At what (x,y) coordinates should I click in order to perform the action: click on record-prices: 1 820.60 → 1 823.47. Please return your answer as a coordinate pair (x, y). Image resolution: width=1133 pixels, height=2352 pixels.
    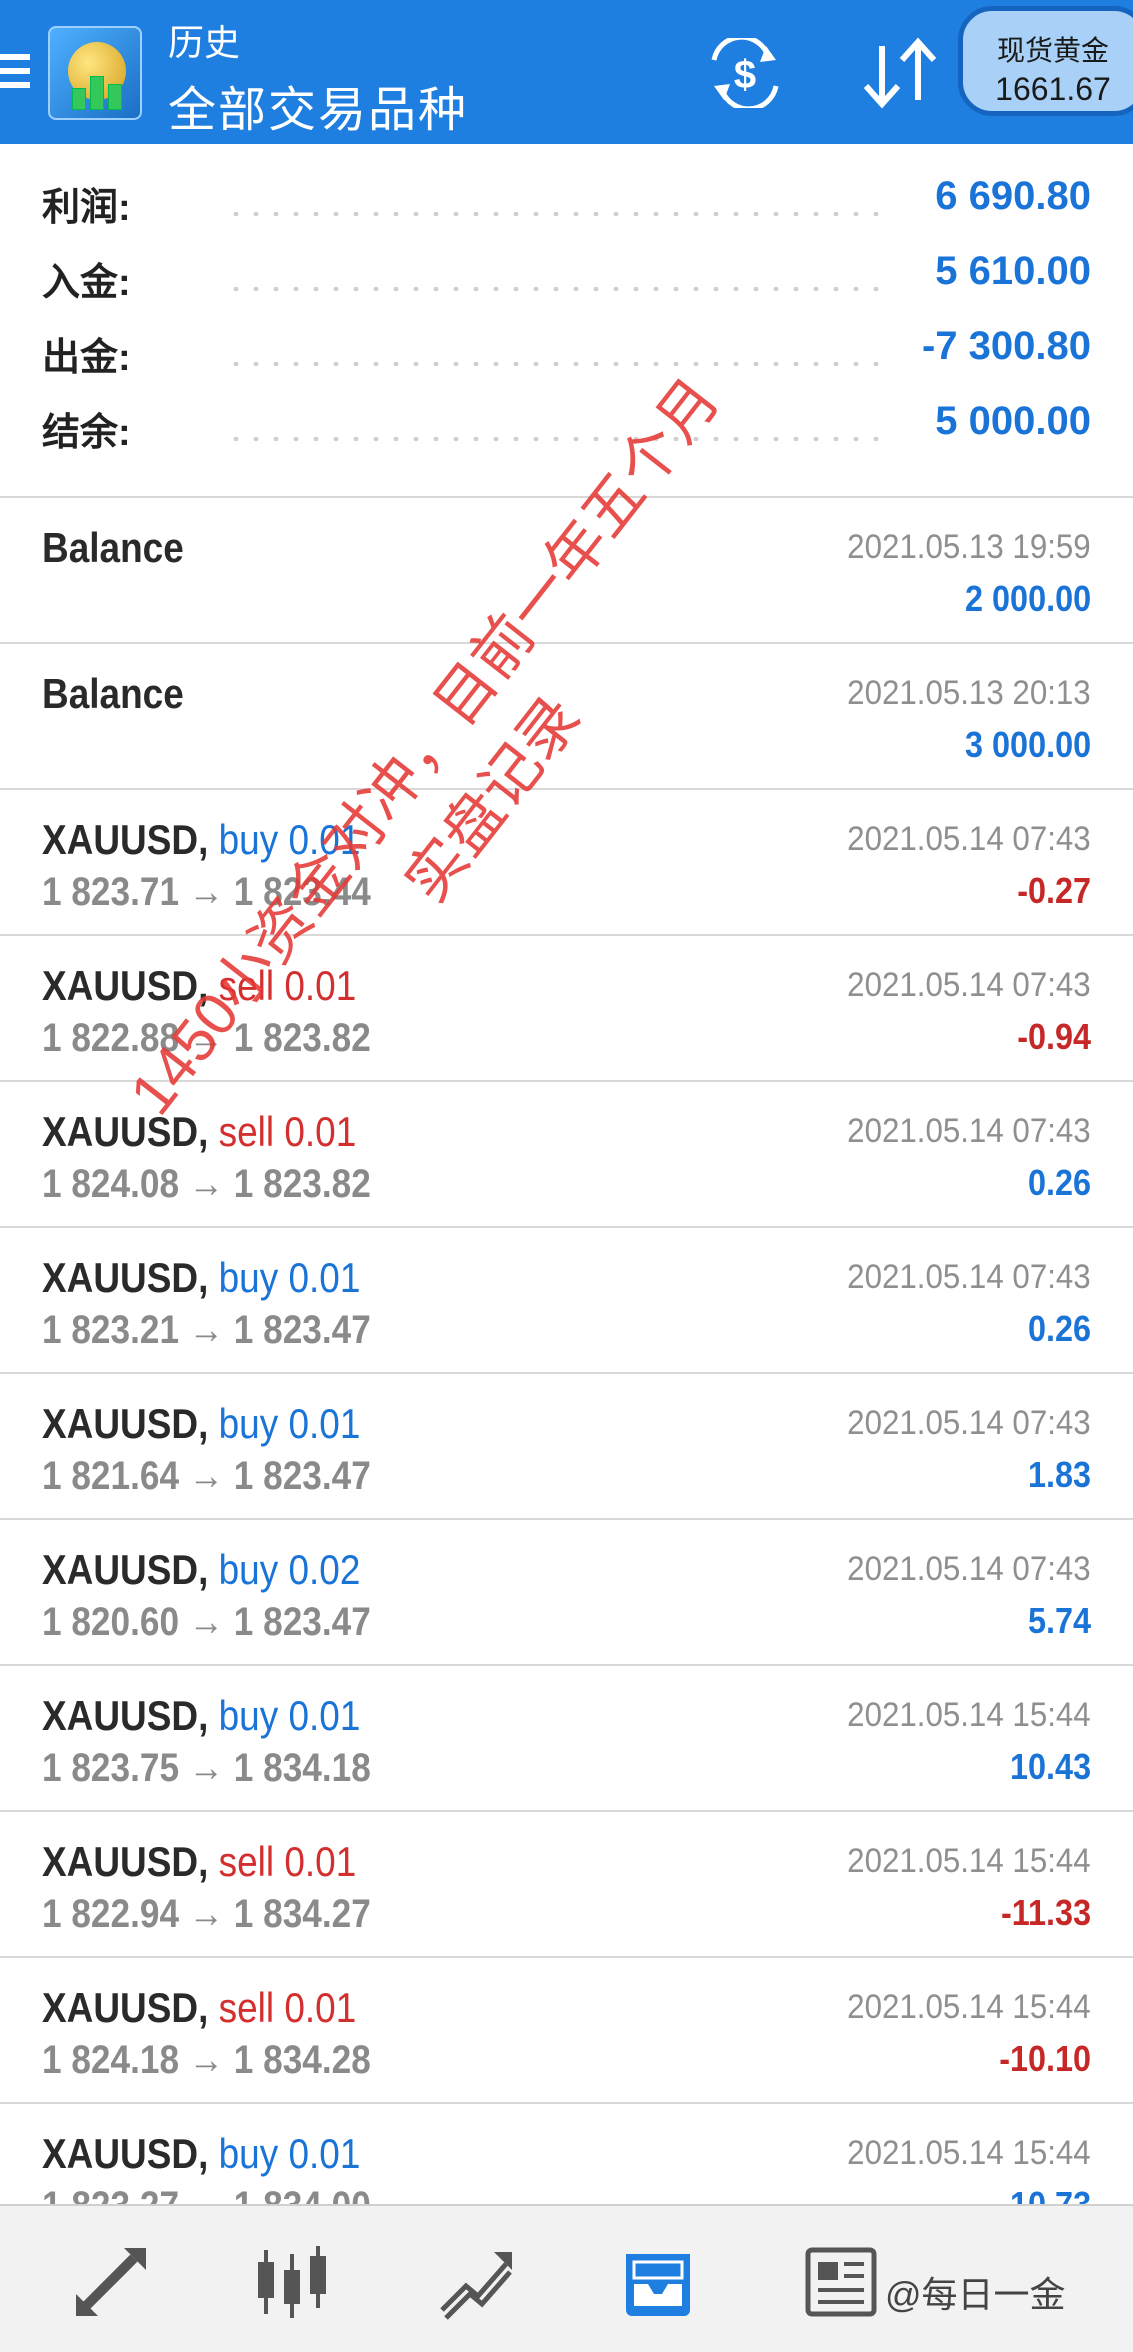
    Looking at the image, I should click on (206, 1622).